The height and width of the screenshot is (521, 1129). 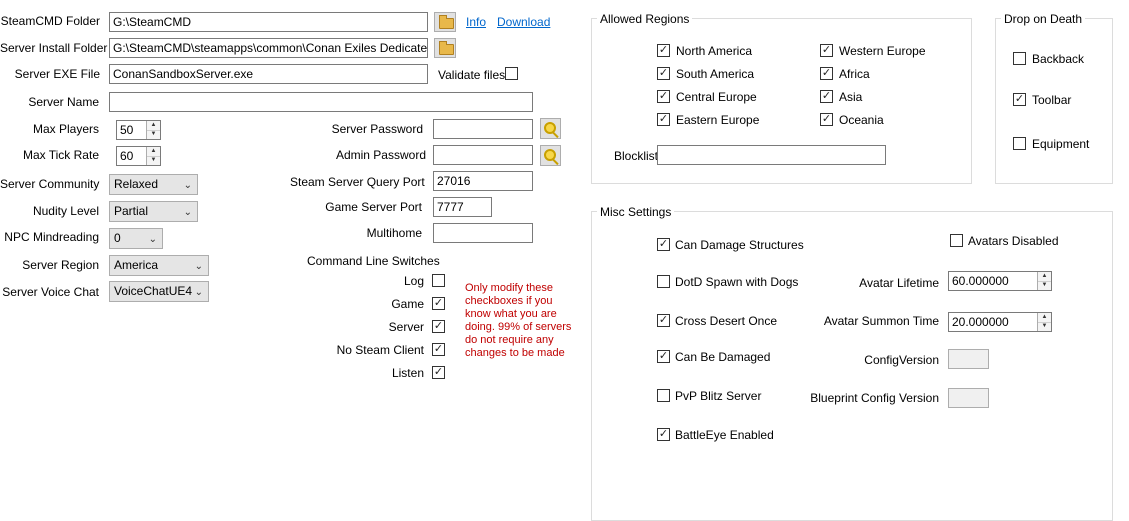 What do you see at coordinates (159, 265) in the screenshot?
I see `server-region-select: America ⌄` at bounding box center [159, 265].